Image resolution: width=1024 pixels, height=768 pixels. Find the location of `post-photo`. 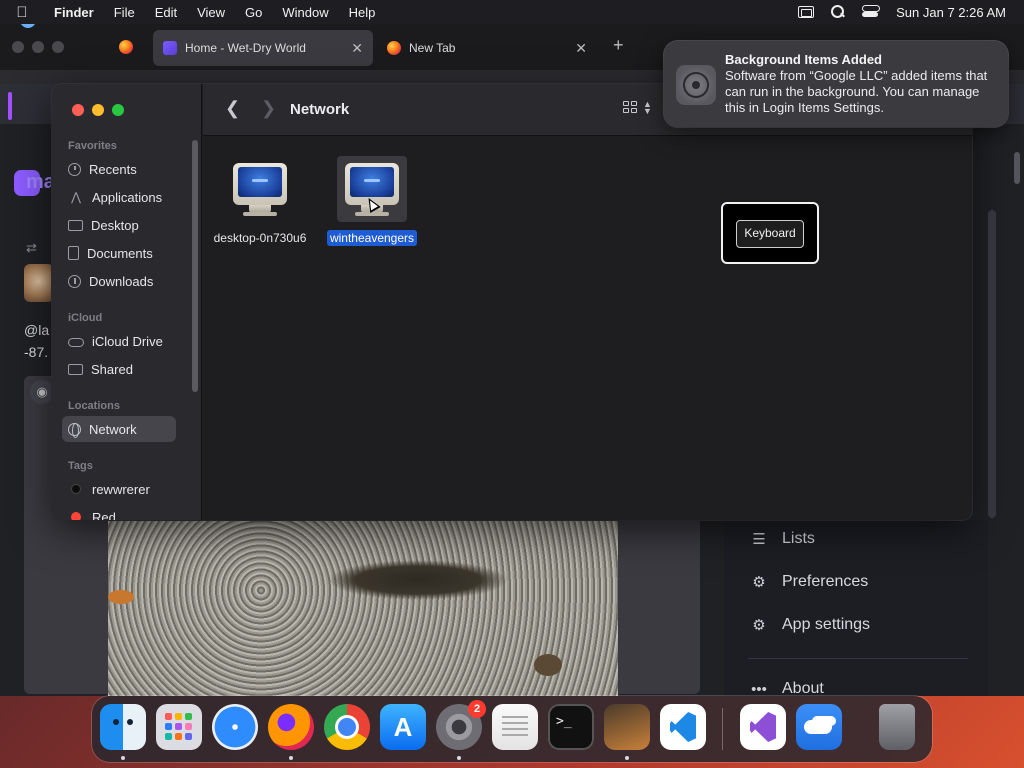

post-photo is located at coordinates (363, 608).